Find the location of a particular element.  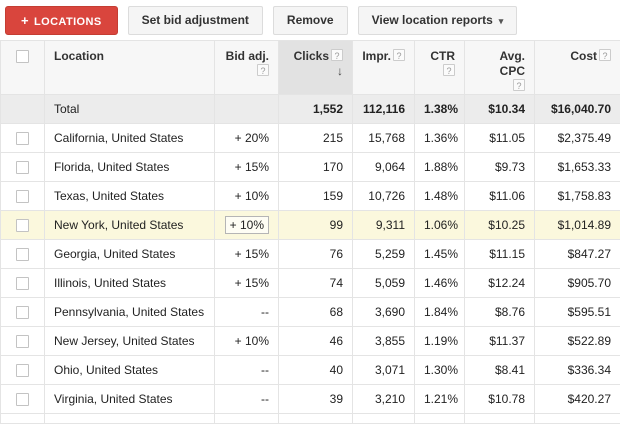

cell-value-impr: 112,116 is located at coordinates (384, 109).